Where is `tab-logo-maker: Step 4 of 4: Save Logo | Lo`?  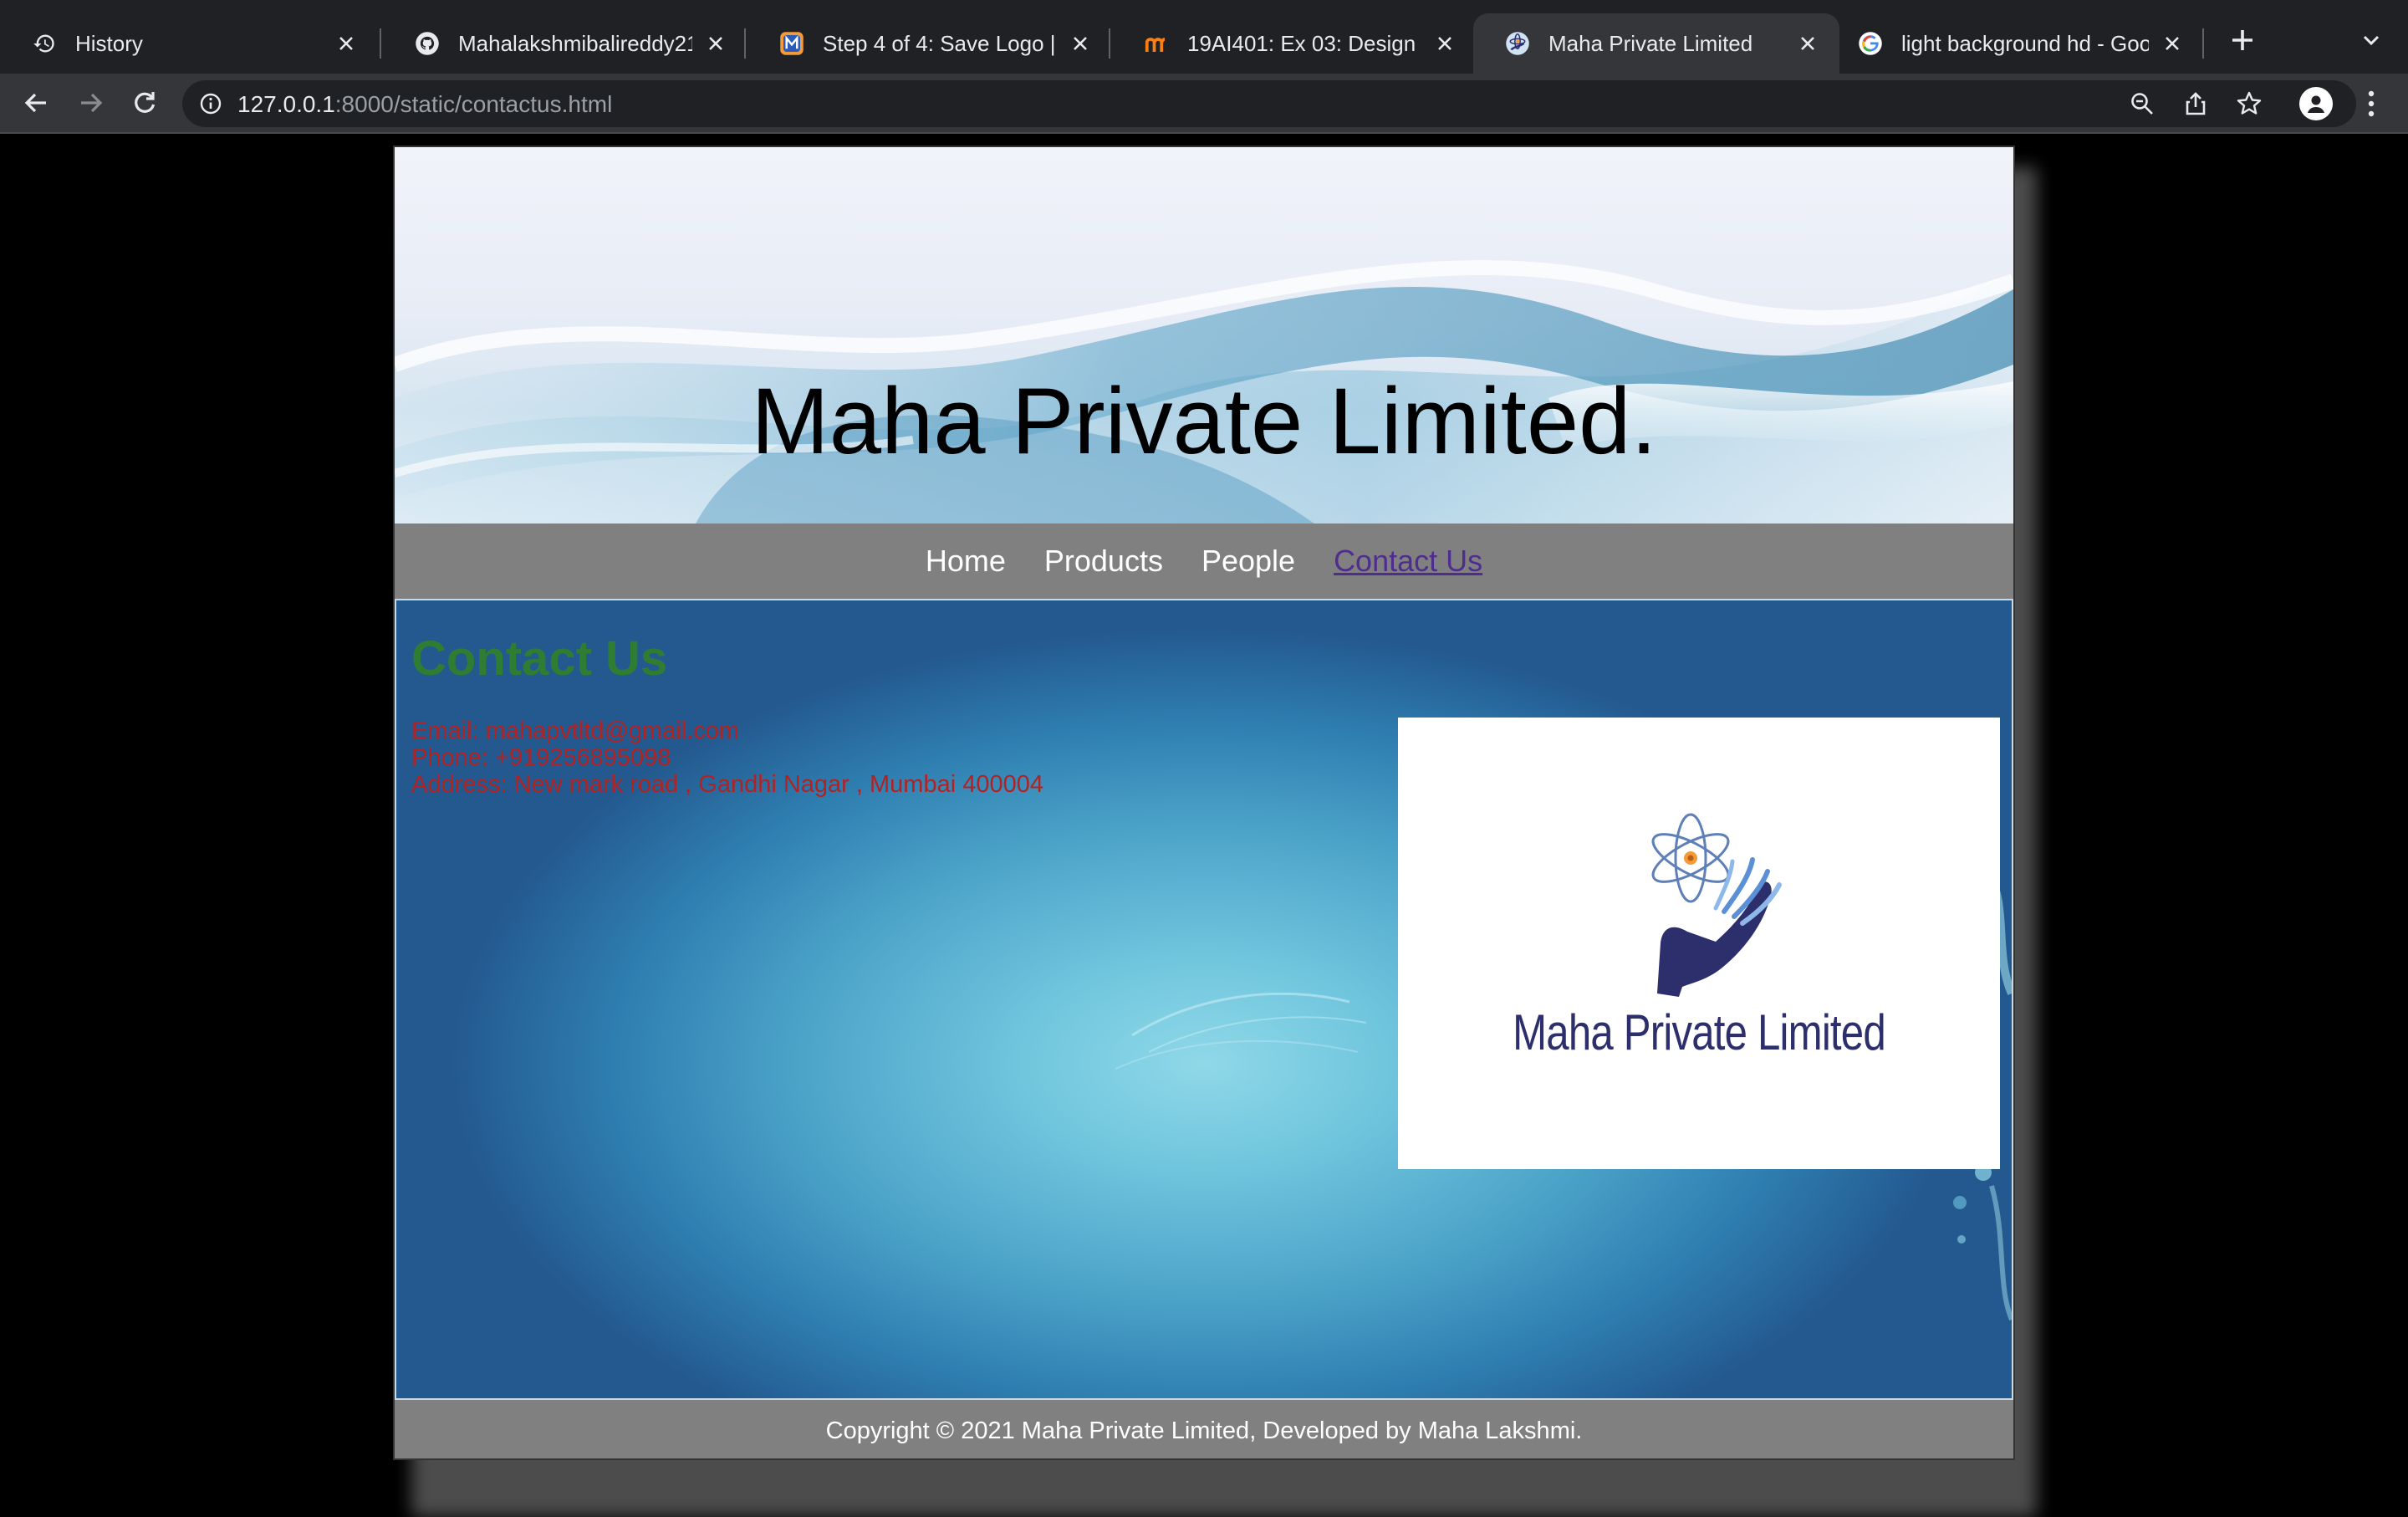
tab-logo-maker: Step 4 of 4: Save Logo | Lo is located at coordinates (930, 43).